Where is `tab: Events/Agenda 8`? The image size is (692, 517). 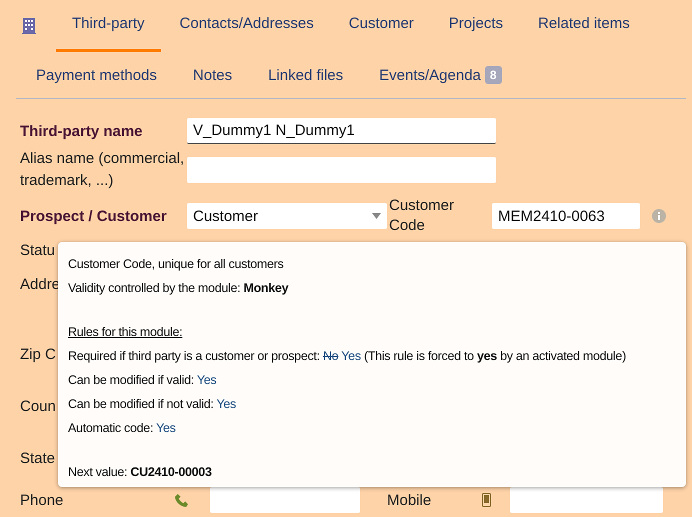
tab: Events/Agenda 8 is located at coordinates (440, 75).